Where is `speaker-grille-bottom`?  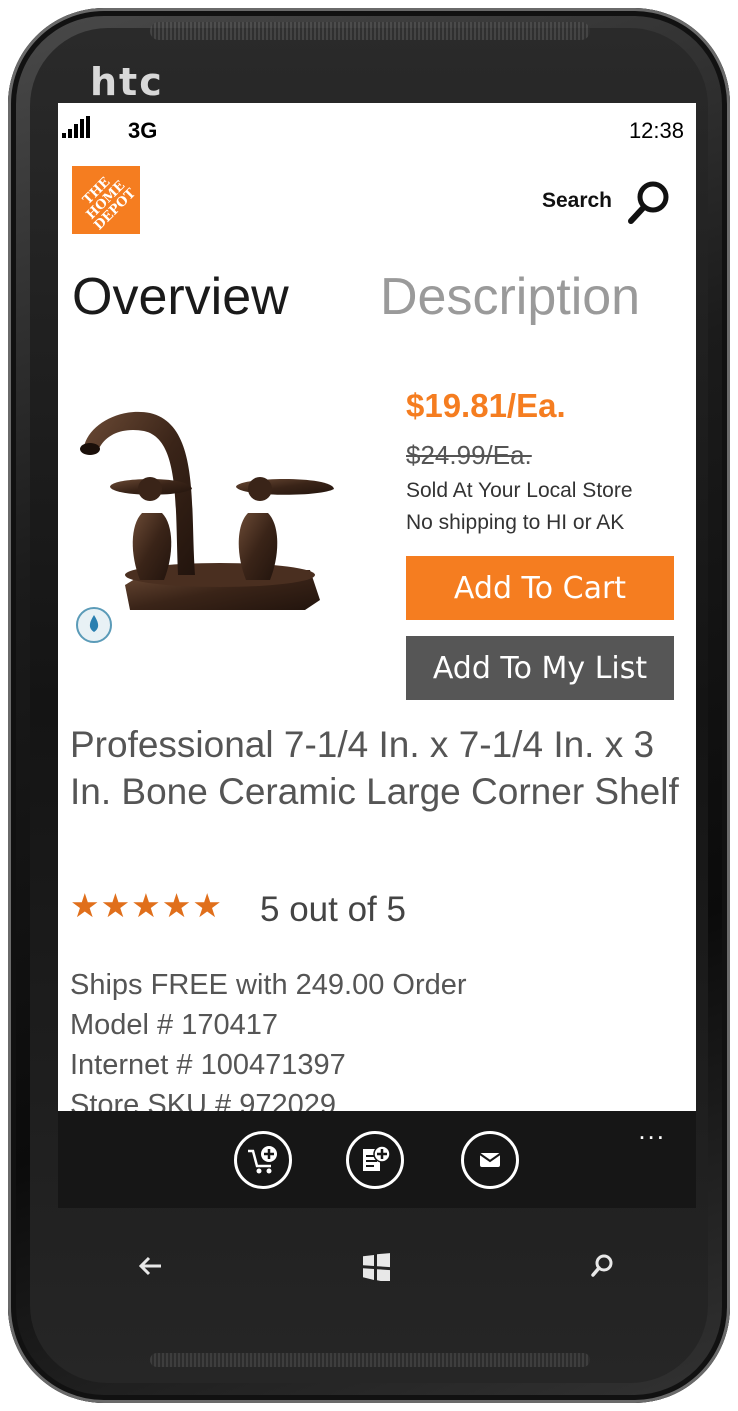 speaker-grille-bottom is located at coordinates (370, 1360).